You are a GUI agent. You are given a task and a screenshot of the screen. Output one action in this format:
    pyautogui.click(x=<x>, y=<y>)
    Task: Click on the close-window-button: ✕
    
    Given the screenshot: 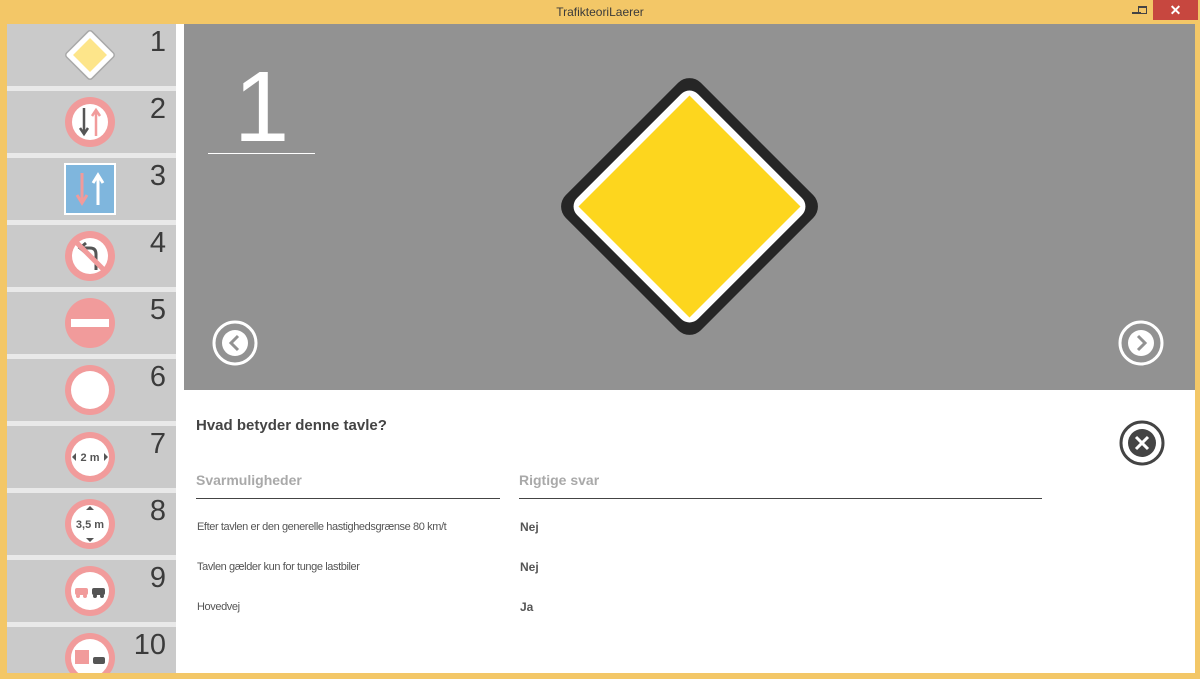 What is the action you would take?
    pyautogui.click(x=1175, y=10)
    